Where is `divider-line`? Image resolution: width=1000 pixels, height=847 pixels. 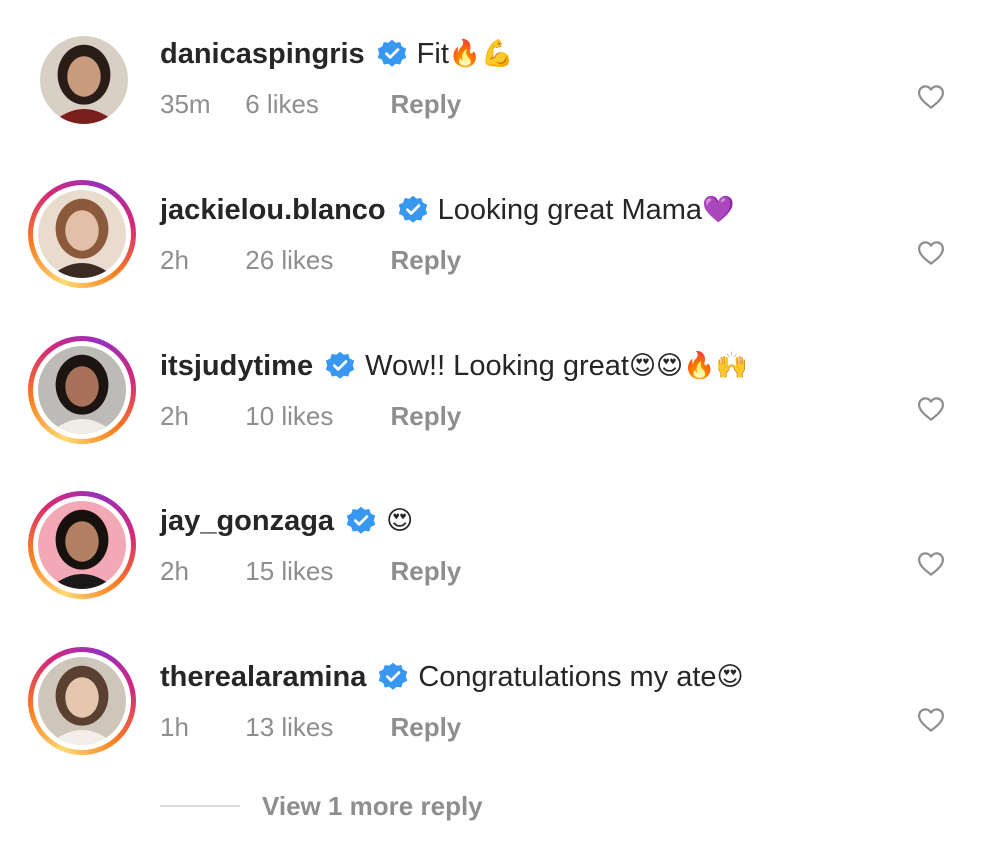
divider-line is located at coordinates (200, 806).